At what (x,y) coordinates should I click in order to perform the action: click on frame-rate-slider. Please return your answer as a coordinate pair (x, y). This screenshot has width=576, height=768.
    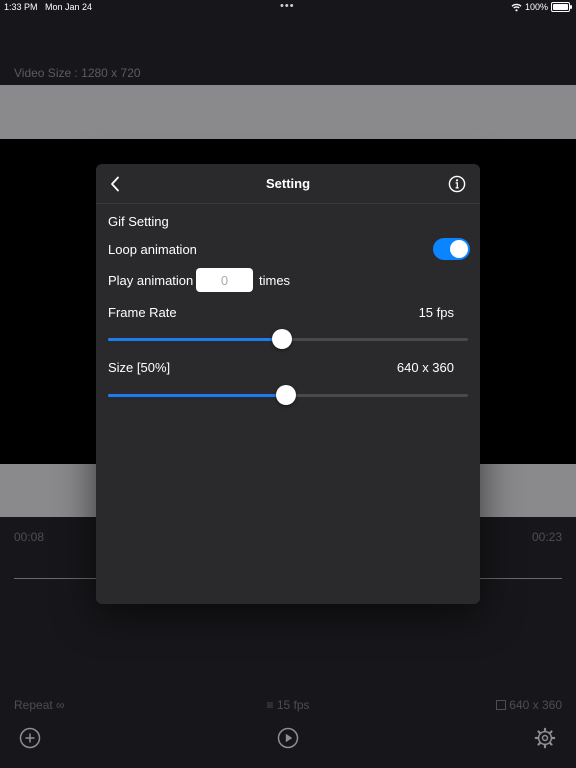
    Looking at the image, I should click on (288, 339).